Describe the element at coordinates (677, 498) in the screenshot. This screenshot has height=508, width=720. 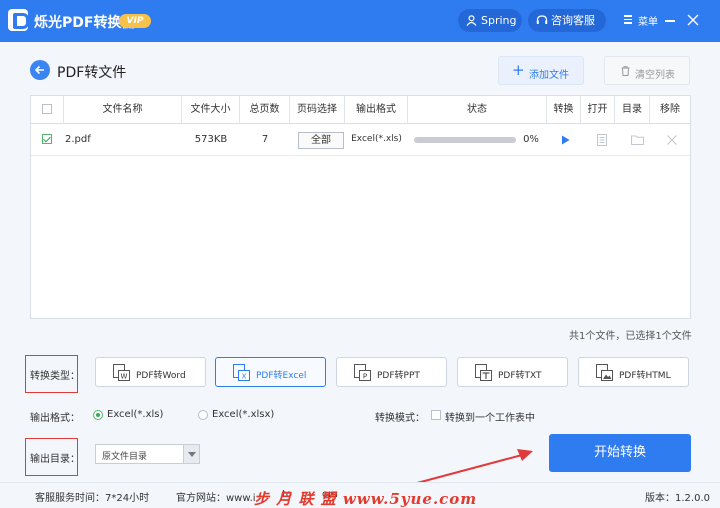
I see `version-text: 版本：1.2.0.0` at that location.